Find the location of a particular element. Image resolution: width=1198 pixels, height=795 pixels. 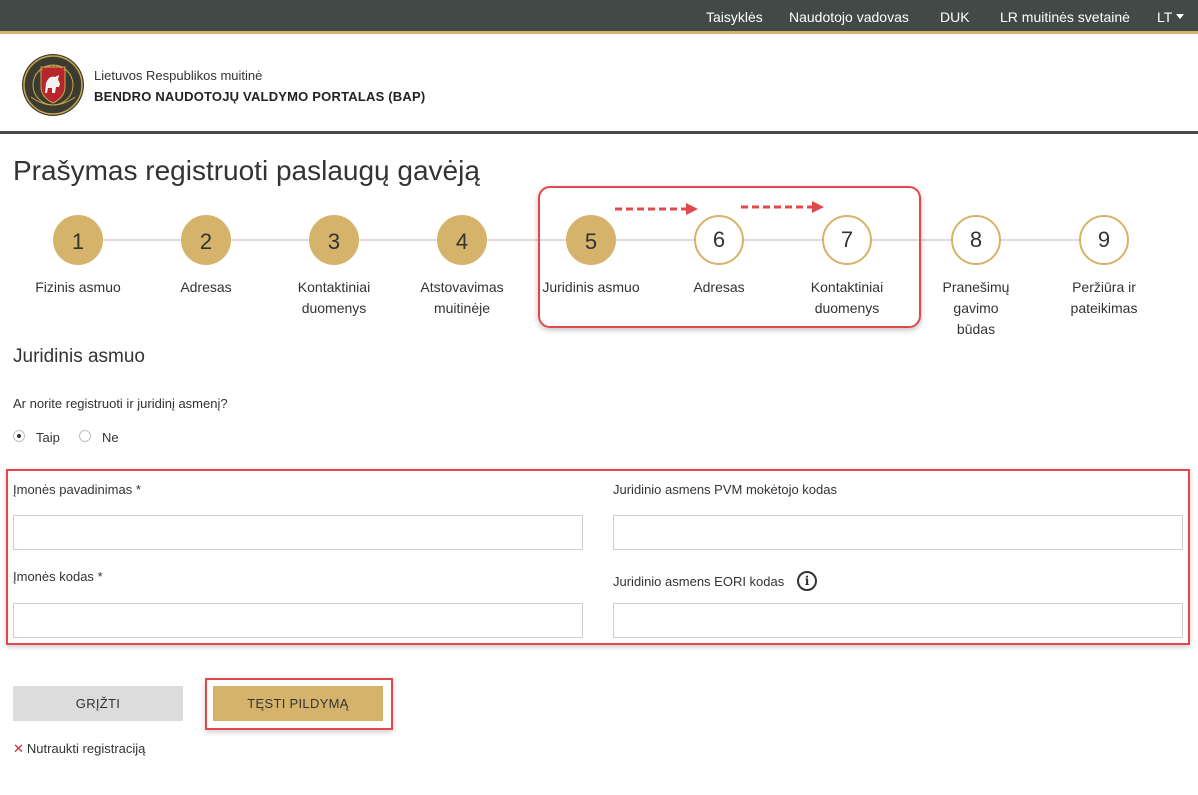

radio-no is located at coordinates (85, 436).